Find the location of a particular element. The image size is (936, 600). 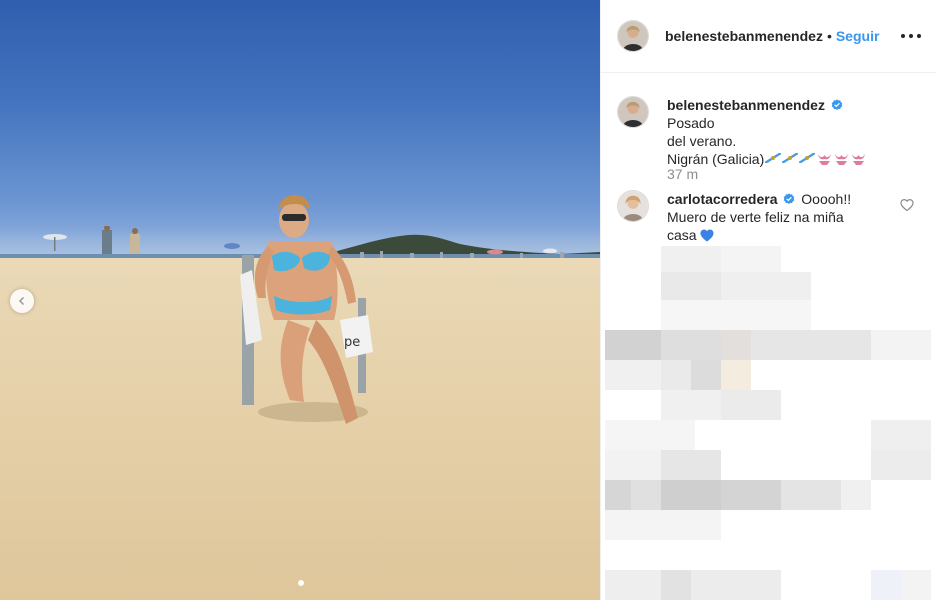

commenter-username: carlotacorredera is located at coordinates (722, 199).